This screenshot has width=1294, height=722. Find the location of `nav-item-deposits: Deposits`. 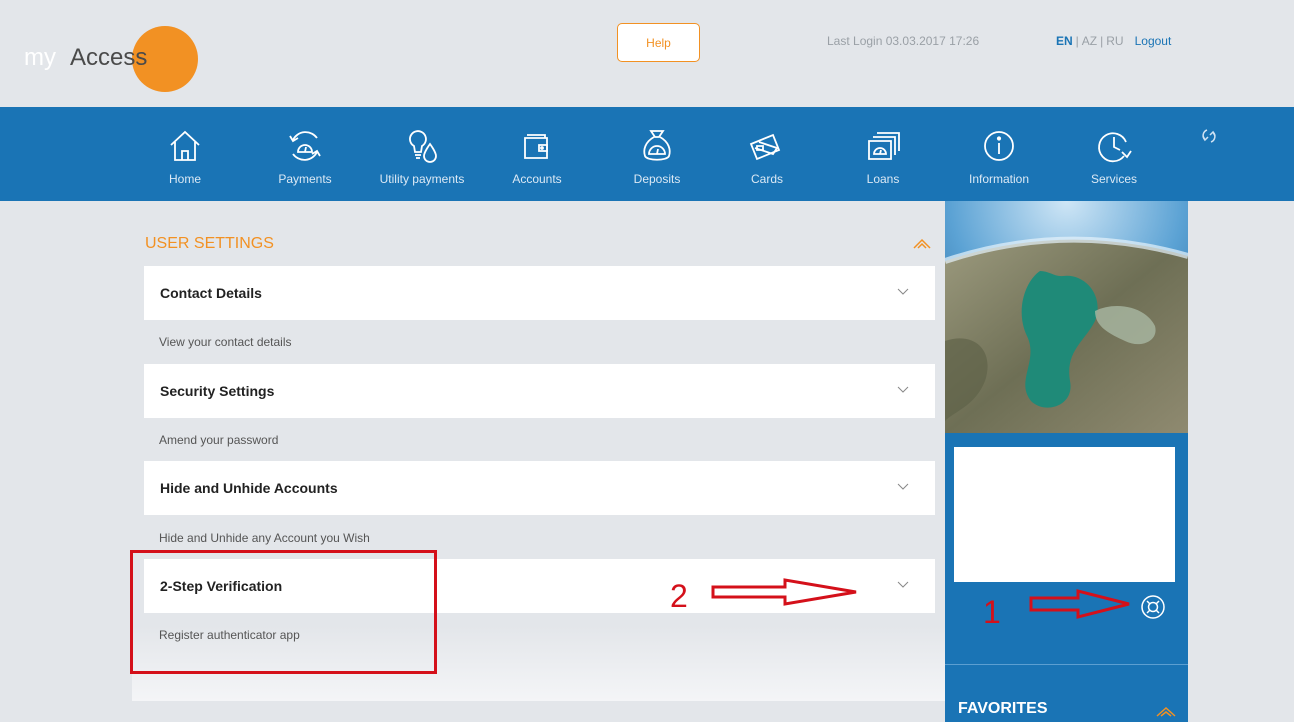

nav-item-deposits: Deposits is located at coordinates (657, 154).